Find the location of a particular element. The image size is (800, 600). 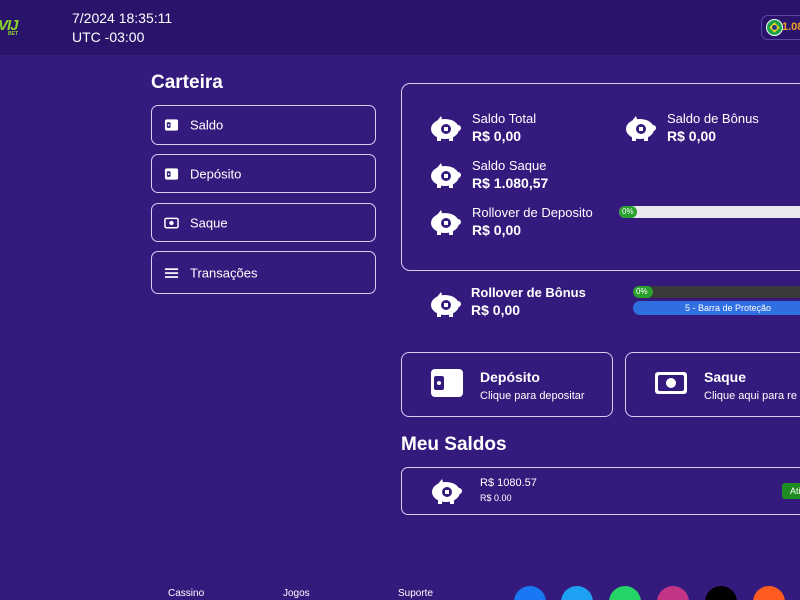

top-bar: VIJ BET 7/2024 18:35:11 UTC -03:00 1.08 is located at coordinates (400, 27).